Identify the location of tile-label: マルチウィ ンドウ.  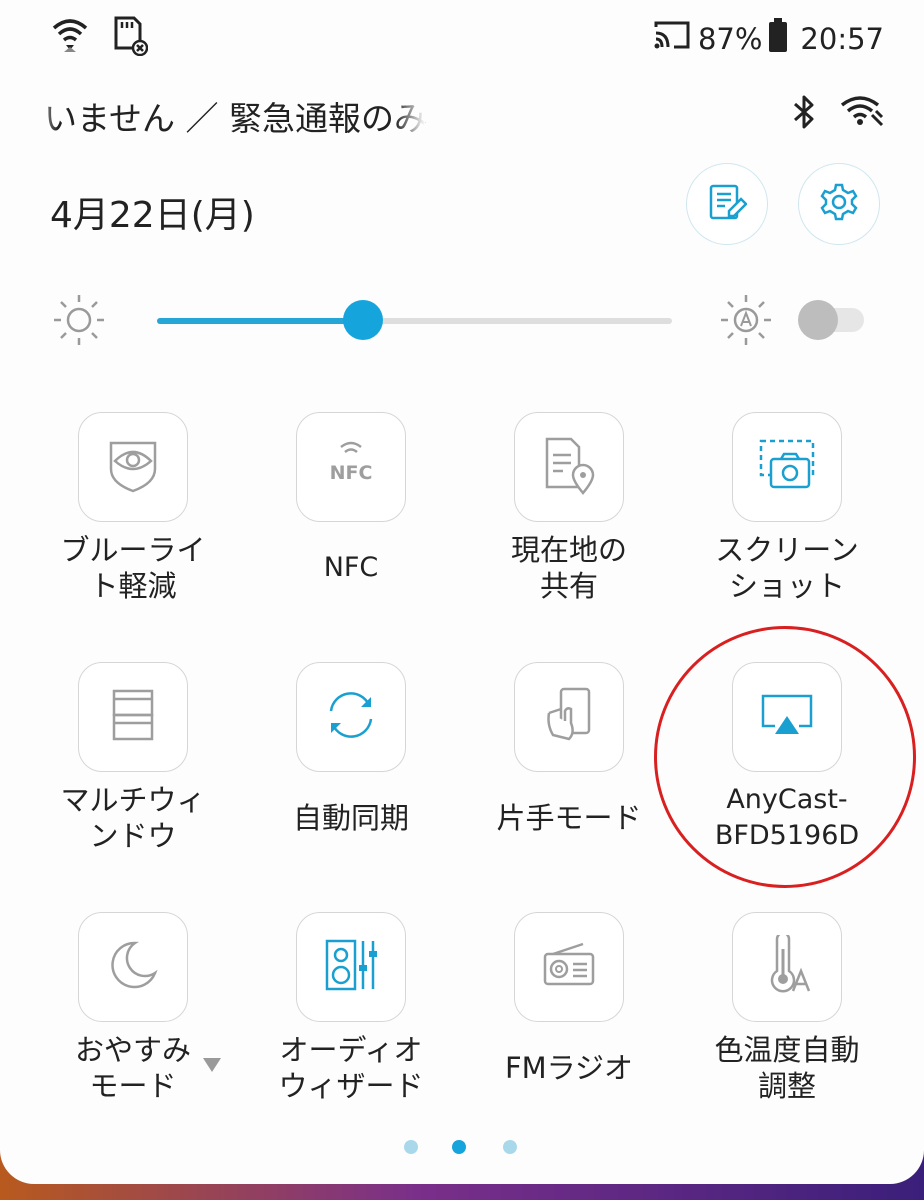
(133, 818).